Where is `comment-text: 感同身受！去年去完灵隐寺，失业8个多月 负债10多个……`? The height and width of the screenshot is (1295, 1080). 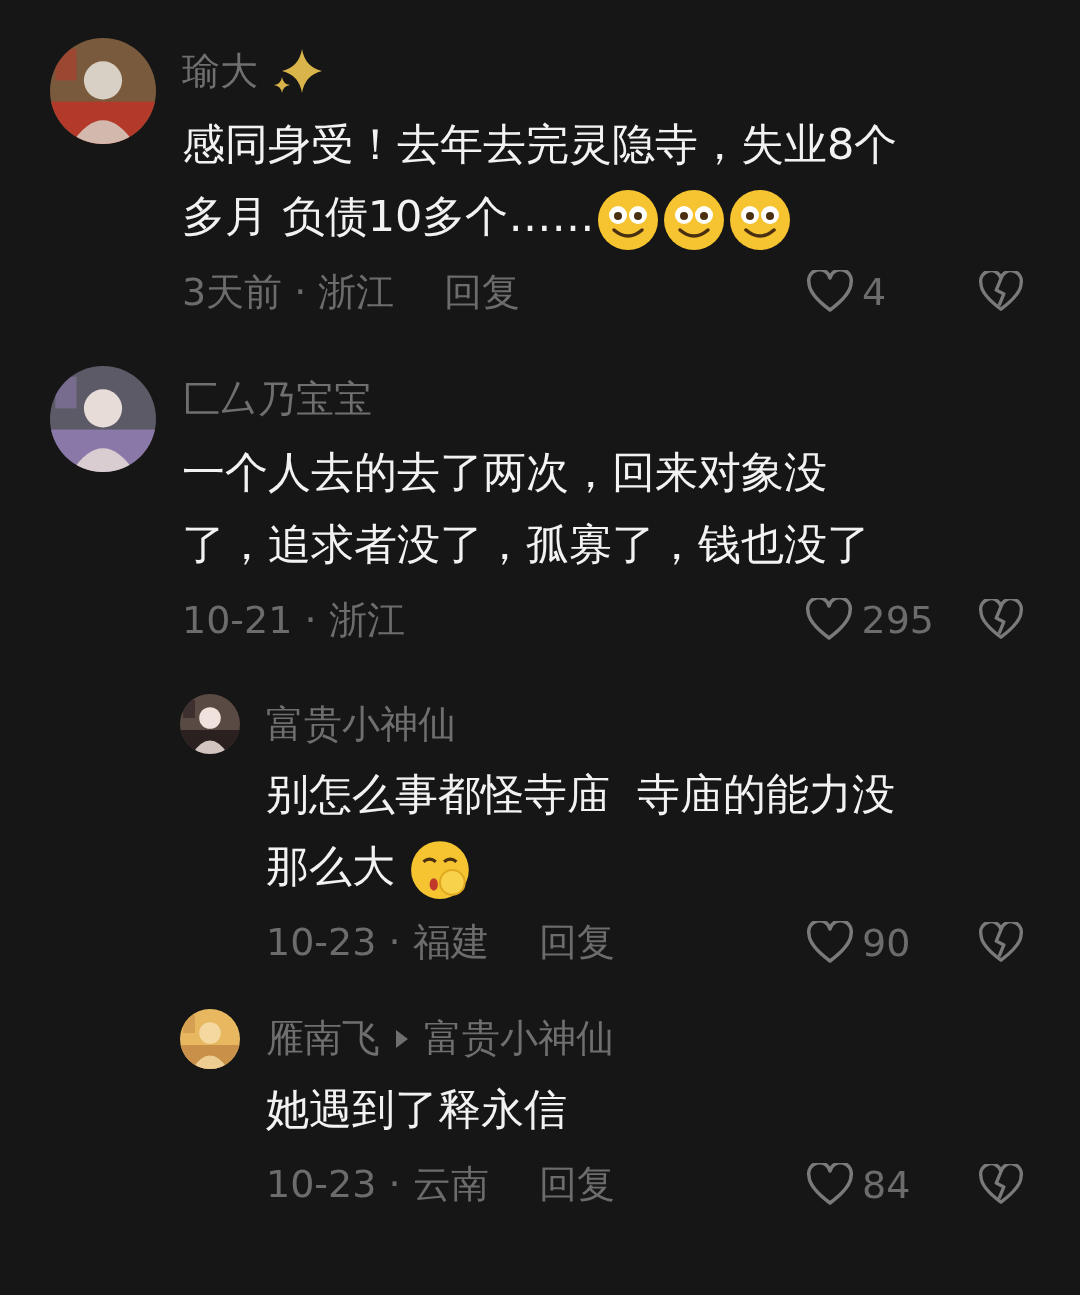 comment-text: 感同身受！去年去完灵隐寺，失业8个多月 负债10多个…… is located at coordinates (540, 180).